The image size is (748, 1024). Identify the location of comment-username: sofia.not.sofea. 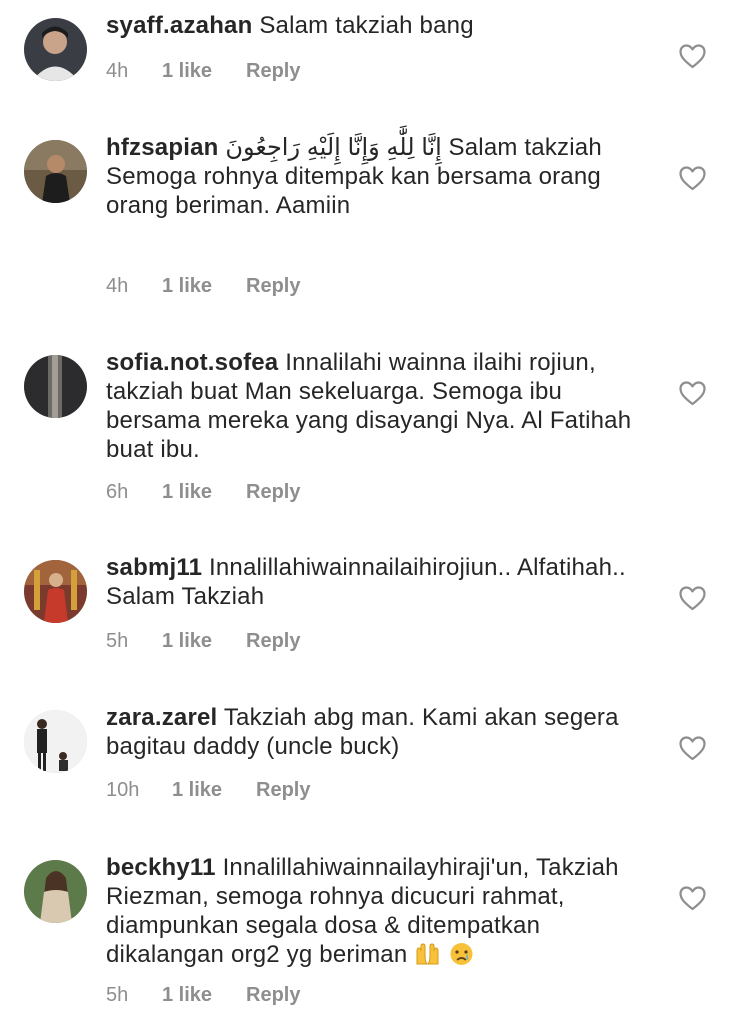
(192, 362).